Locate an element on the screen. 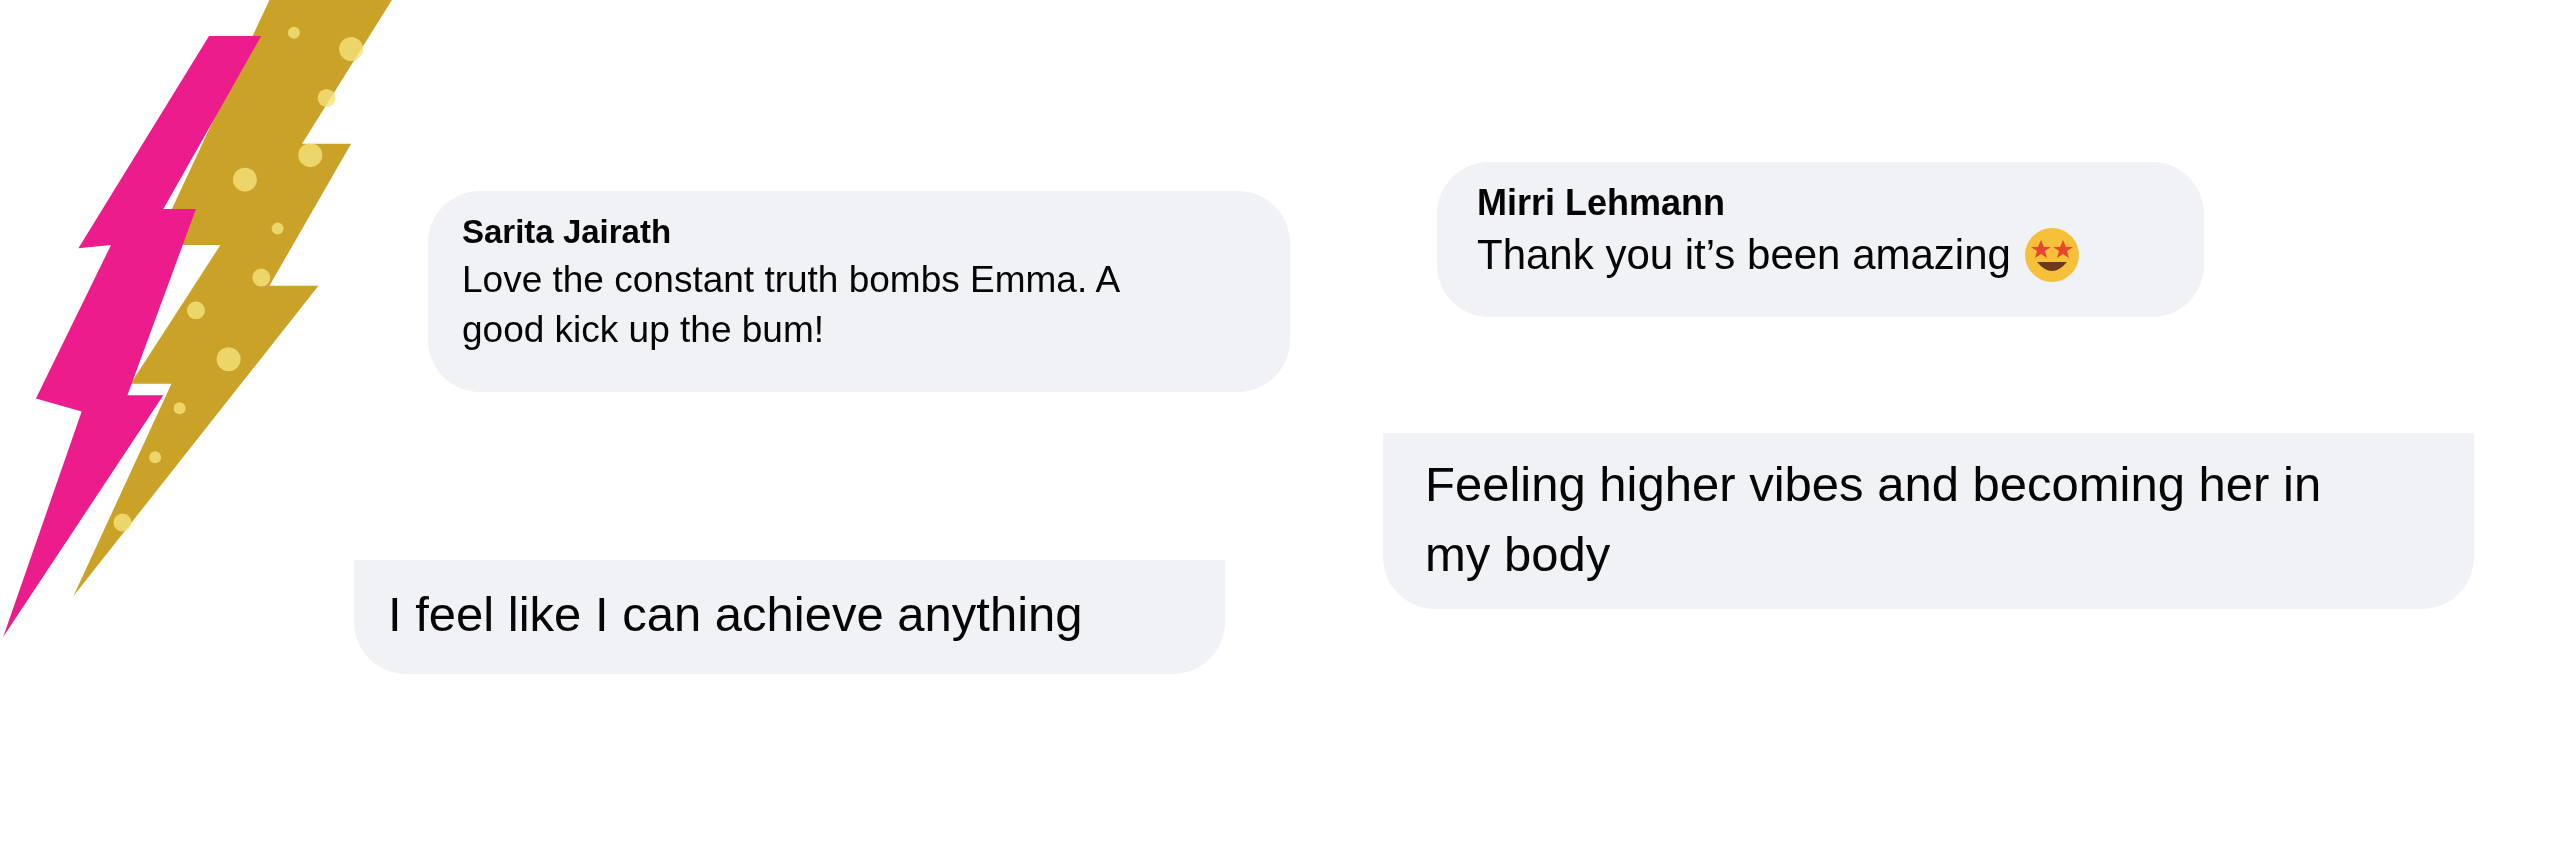  comment-text: Love the constant truth bombs Emma. A good kick up the bum! is located at coordinates (791, 305).